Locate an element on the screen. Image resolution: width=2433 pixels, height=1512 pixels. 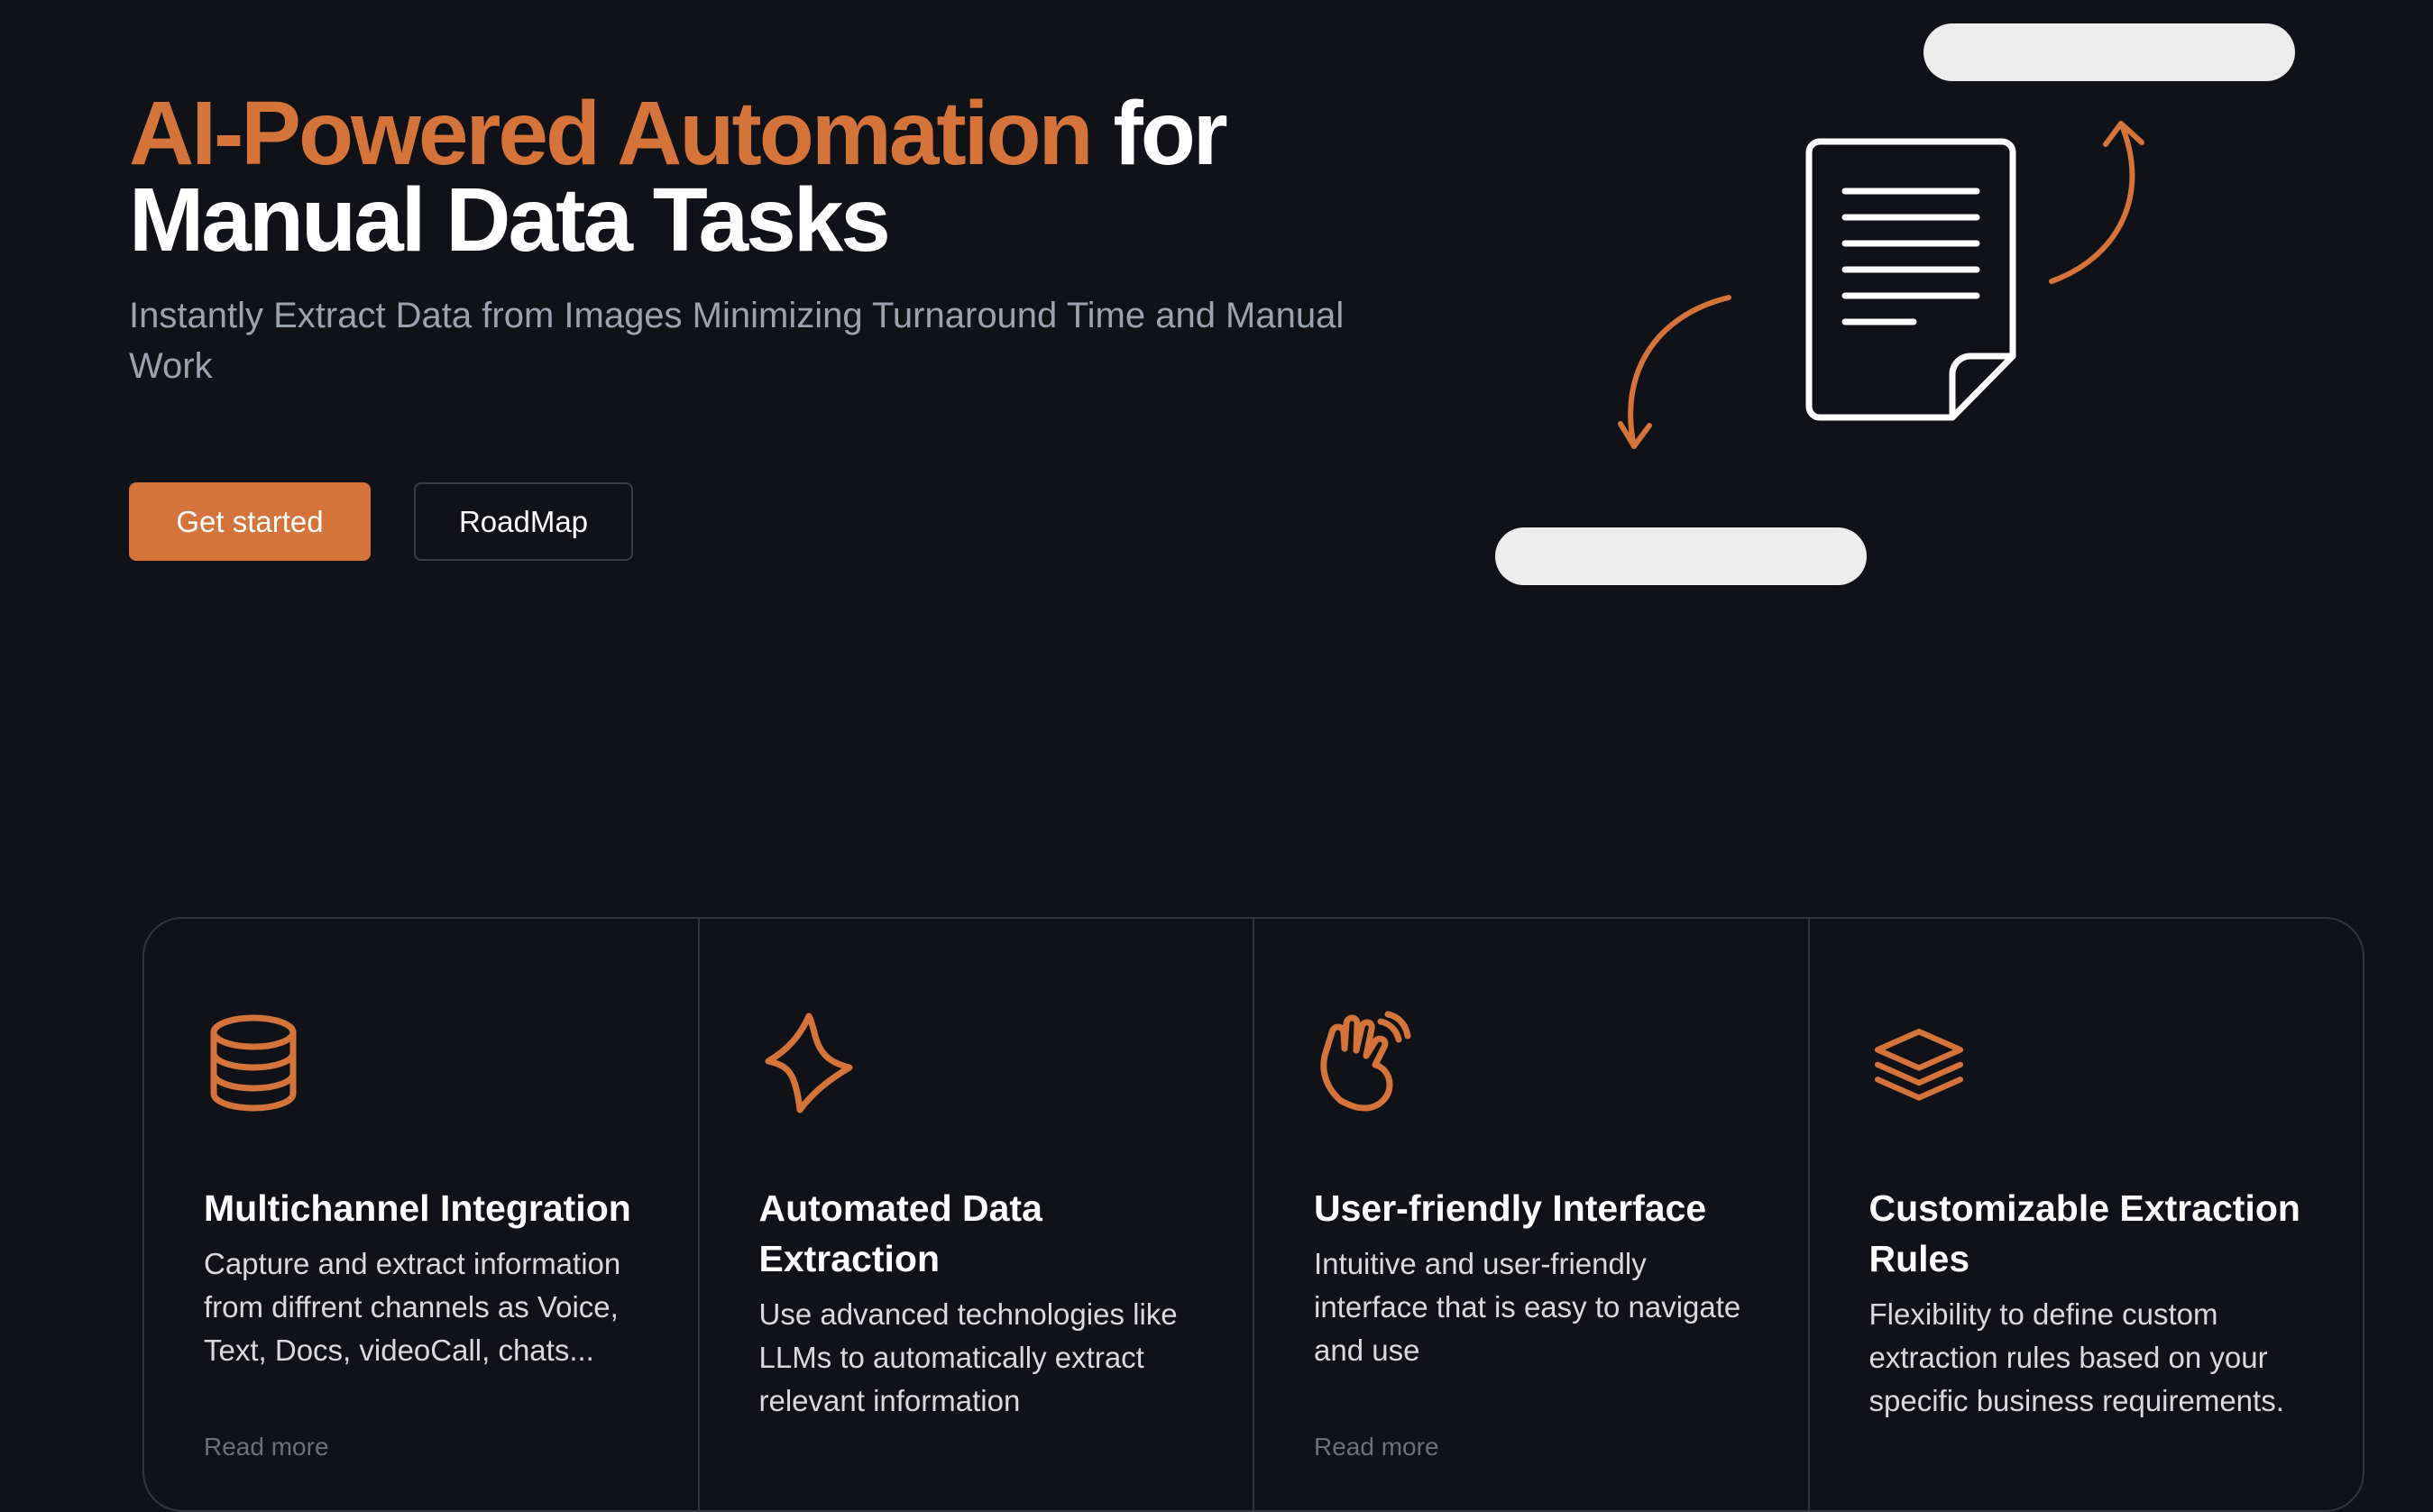
arrow-down-icon is located at coordinates (1674, 372).